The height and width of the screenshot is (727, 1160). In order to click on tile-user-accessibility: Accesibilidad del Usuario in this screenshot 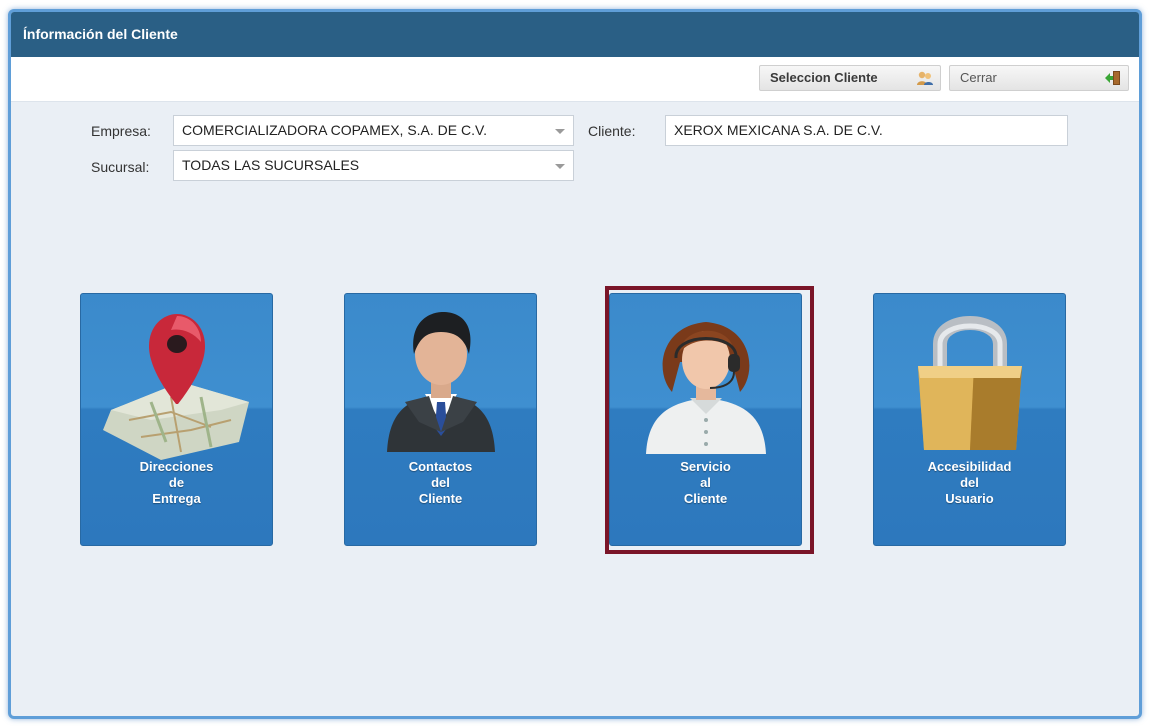, I will do `click(969, 419)`.